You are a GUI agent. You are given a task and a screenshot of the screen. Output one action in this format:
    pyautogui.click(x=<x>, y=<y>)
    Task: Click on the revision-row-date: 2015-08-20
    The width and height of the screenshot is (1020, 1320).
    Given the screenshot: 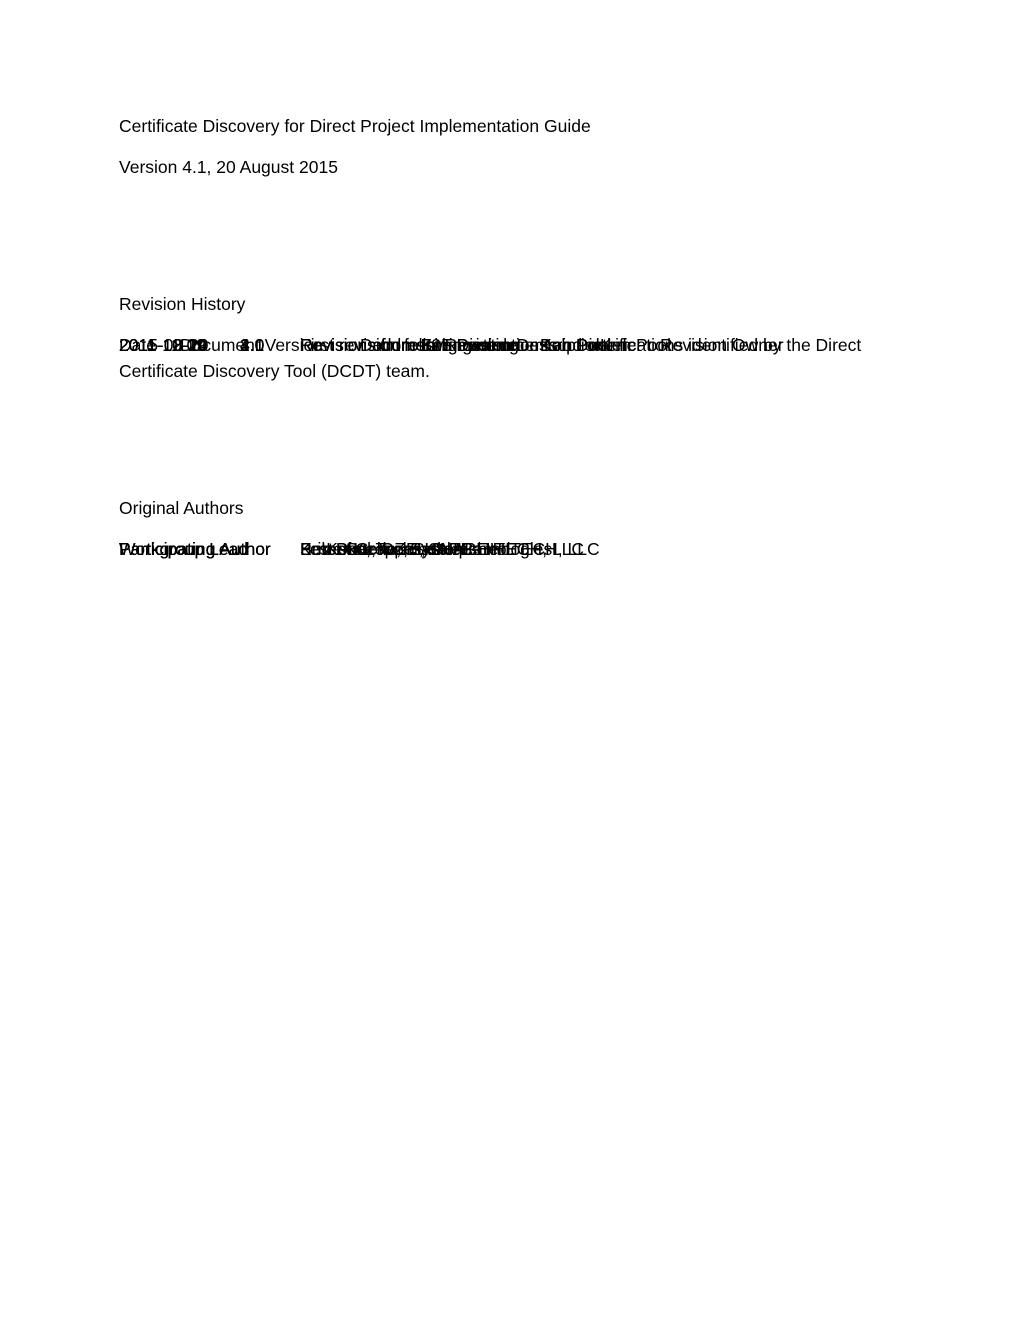 What is the action you would take?
    pyautogui.click(x=164, y=345)
    